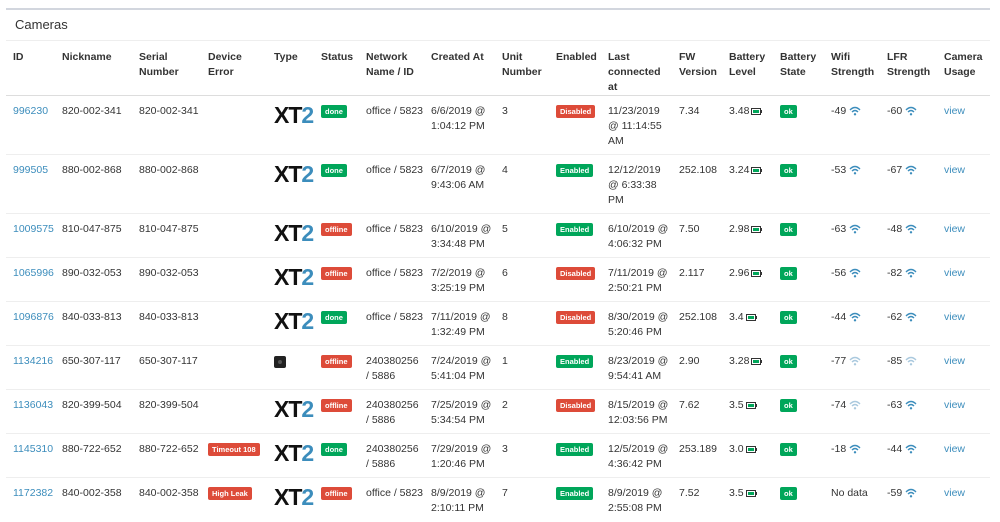 This screenshot has height=522, width=1000. Describe the element at coordinates (798, 68) in the screenshot. I see `column-header: Battery State` at that location.